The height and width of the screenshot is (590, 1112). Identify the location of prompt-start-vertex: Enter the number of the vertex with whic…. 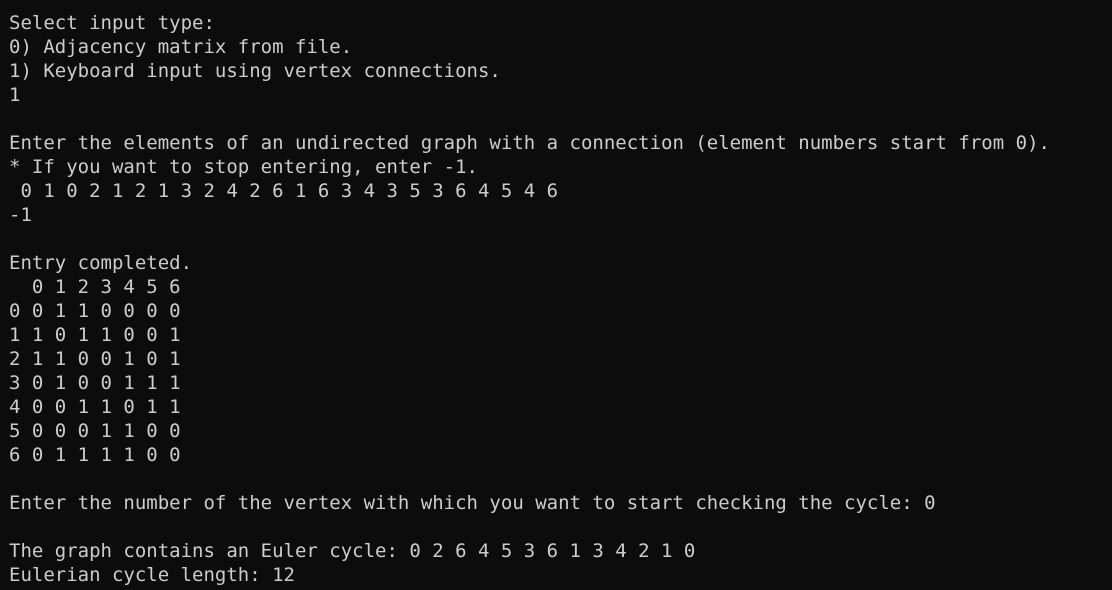
(472, 503).